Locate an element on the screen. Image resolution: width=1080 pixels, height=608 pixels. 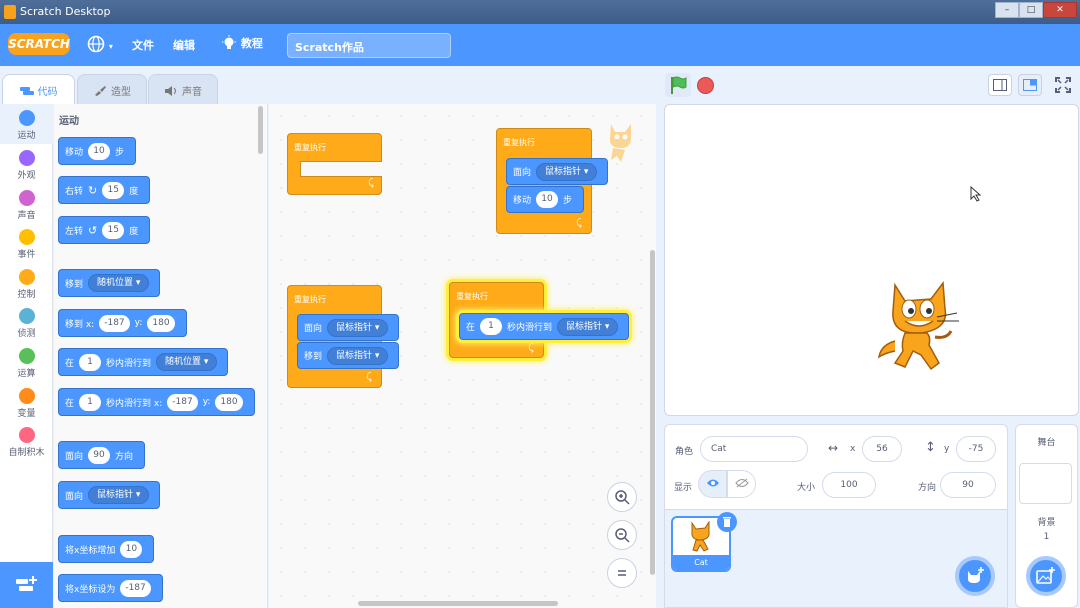
delete-sprite-button is located at coordinates (727, 522).